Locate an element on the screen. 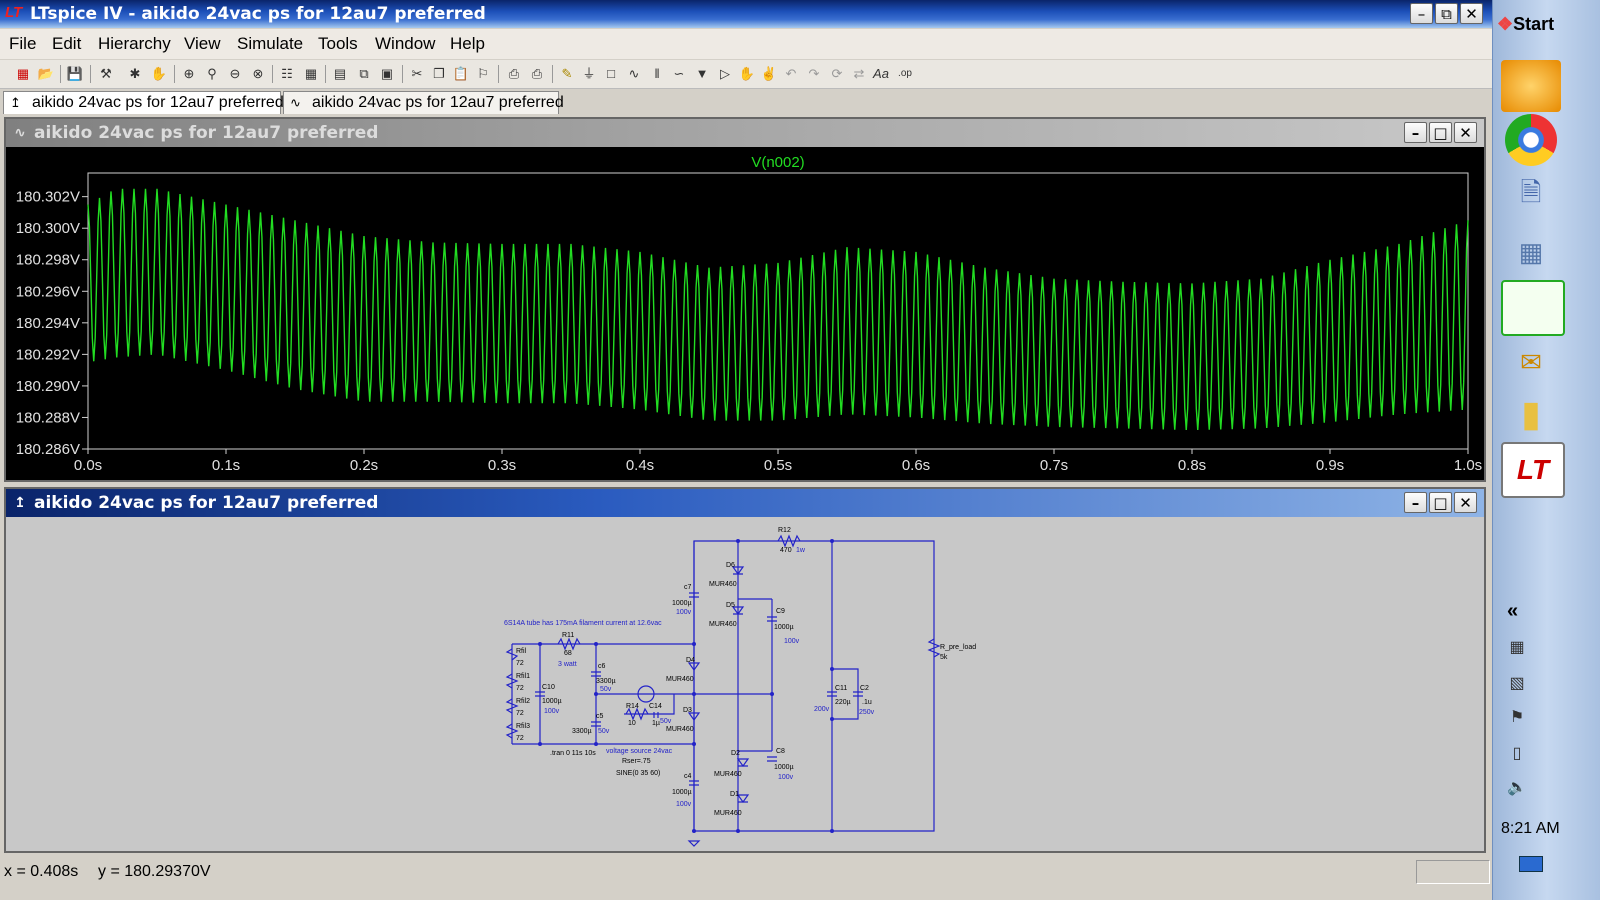 Image resolution: width=1600 pixels, height=900 pixels. power-icon: ▯ is located at coordinates (1517, 754).